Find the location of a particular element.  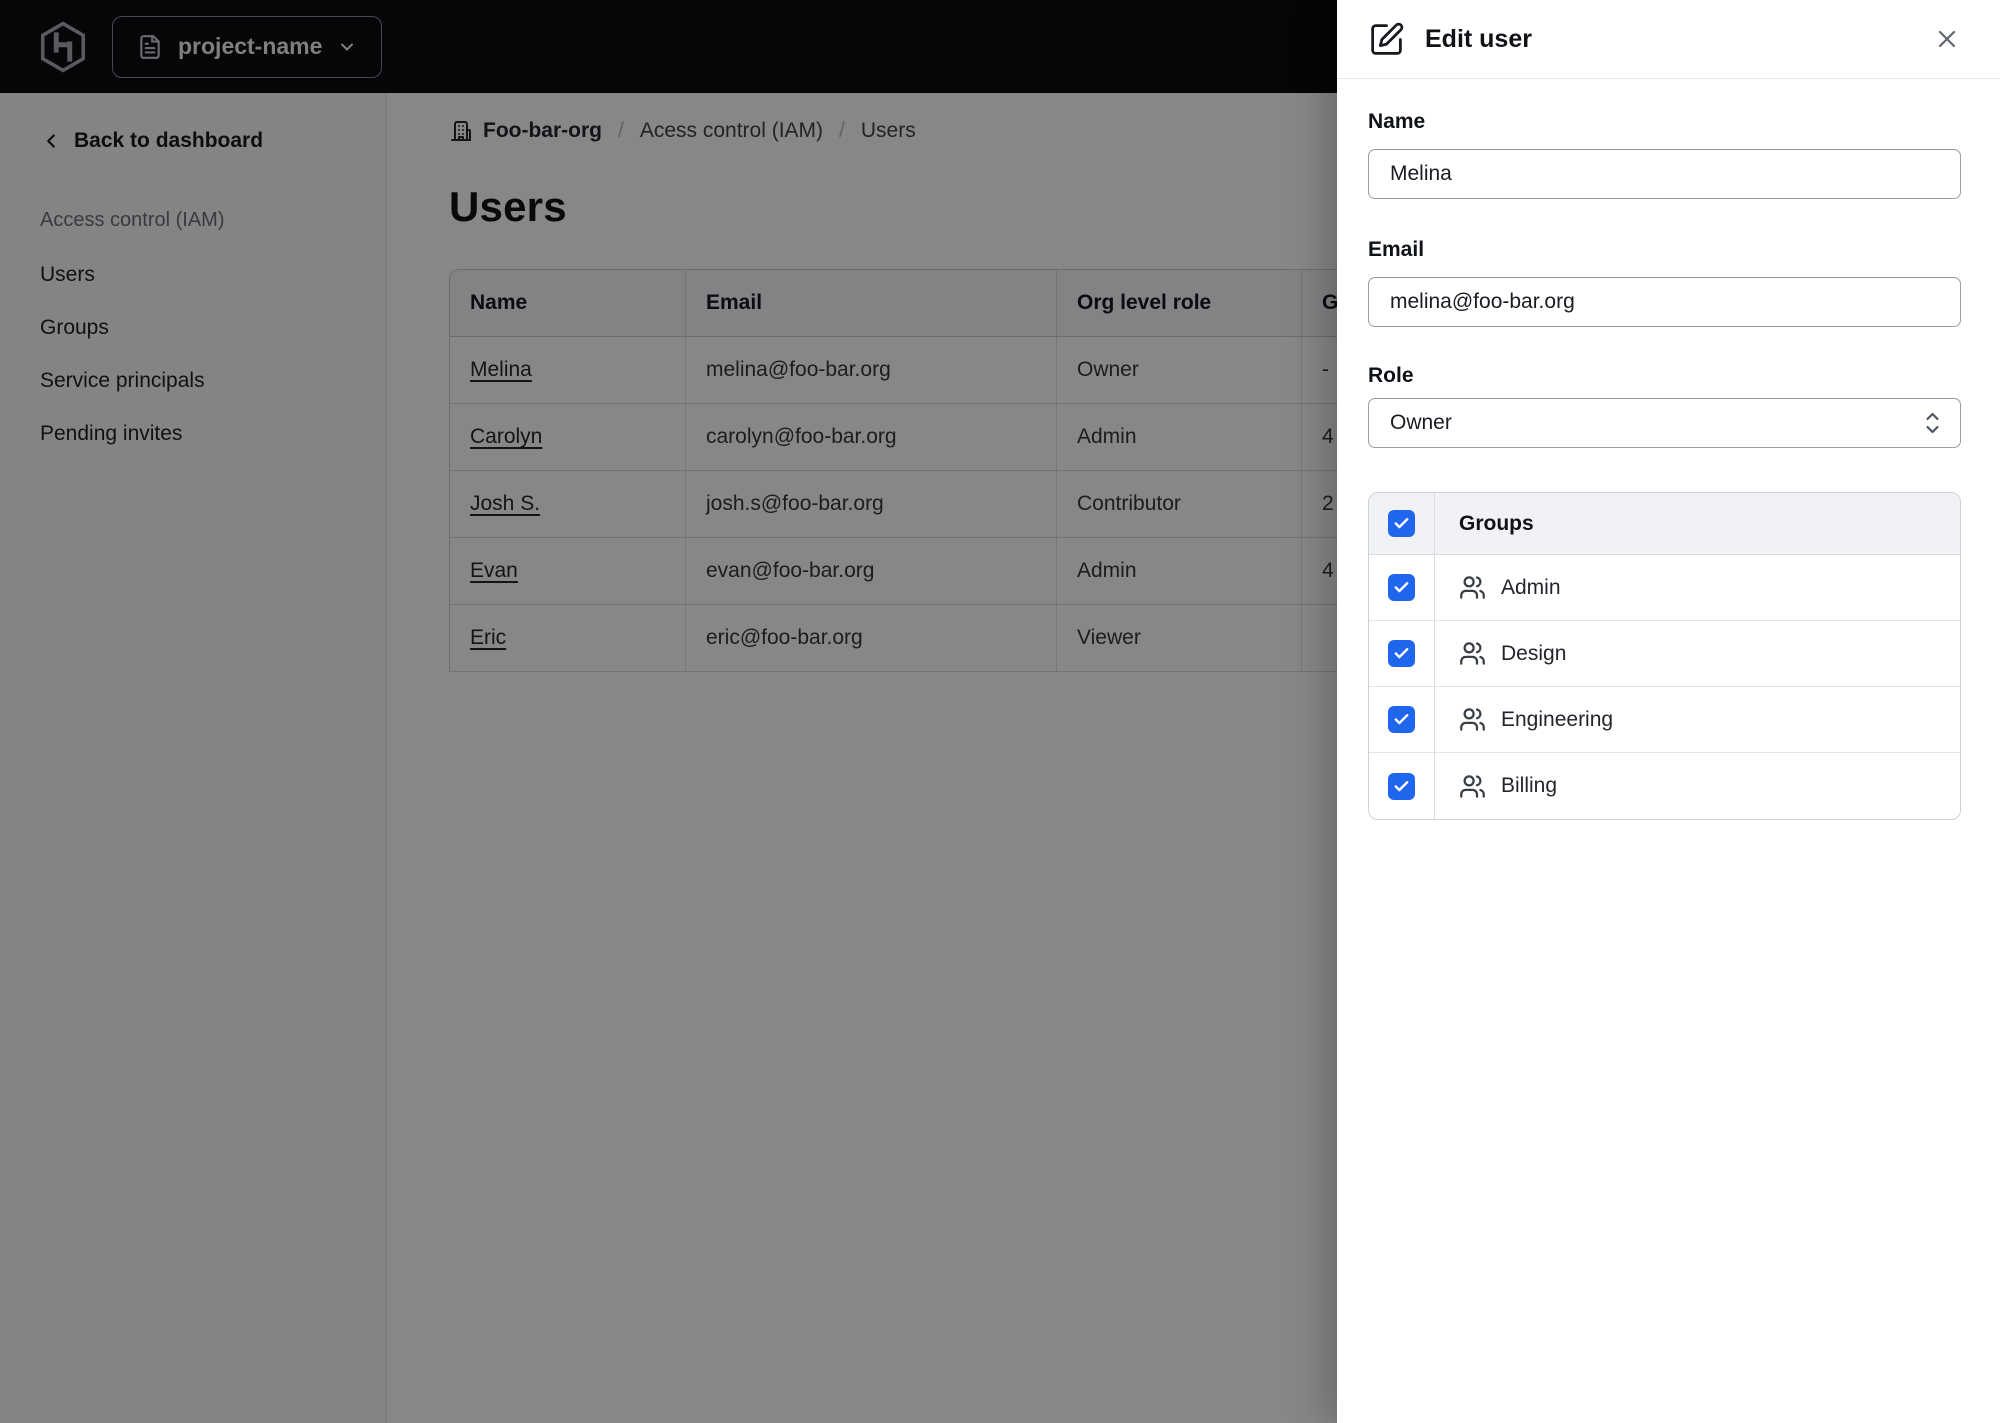

group-row-engineering: Engineering is located at coordinates (1664, 720).